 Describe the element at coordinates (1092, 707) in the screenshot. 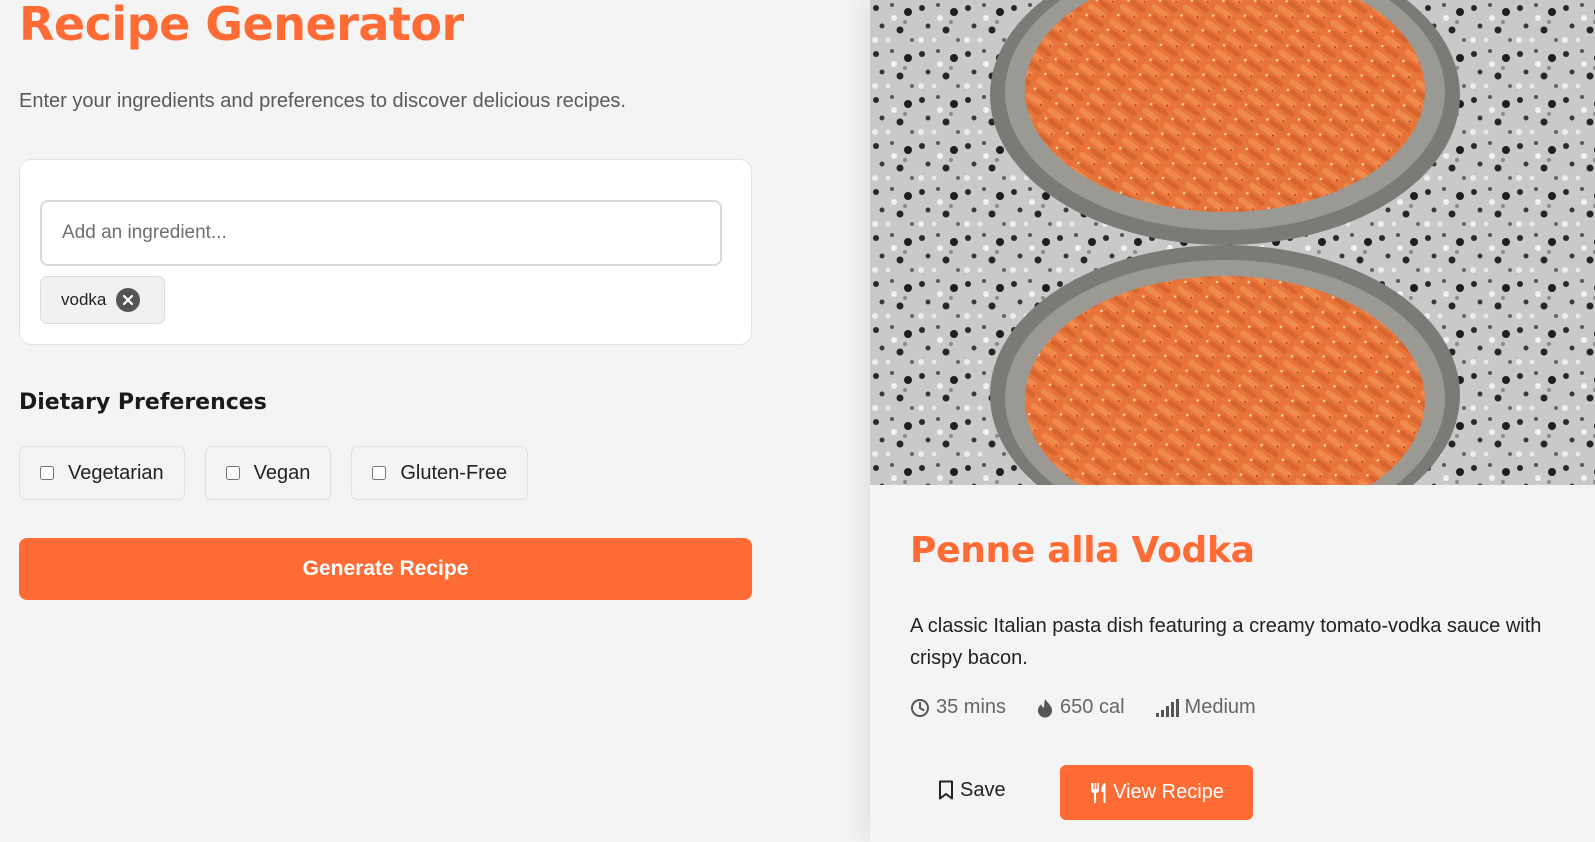

I see `recipe-calories-value: 650 cal` at that location.